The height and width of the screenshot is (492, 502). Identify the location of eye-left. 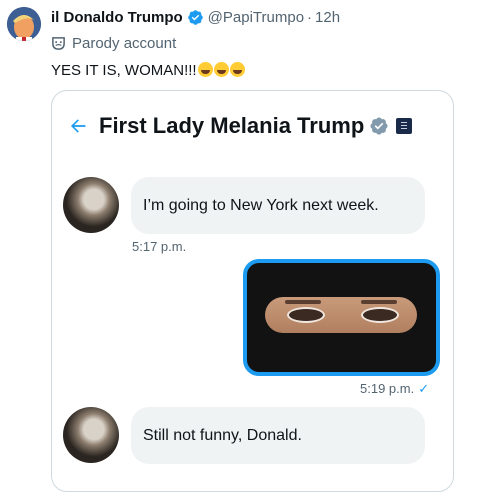
(306, 315).